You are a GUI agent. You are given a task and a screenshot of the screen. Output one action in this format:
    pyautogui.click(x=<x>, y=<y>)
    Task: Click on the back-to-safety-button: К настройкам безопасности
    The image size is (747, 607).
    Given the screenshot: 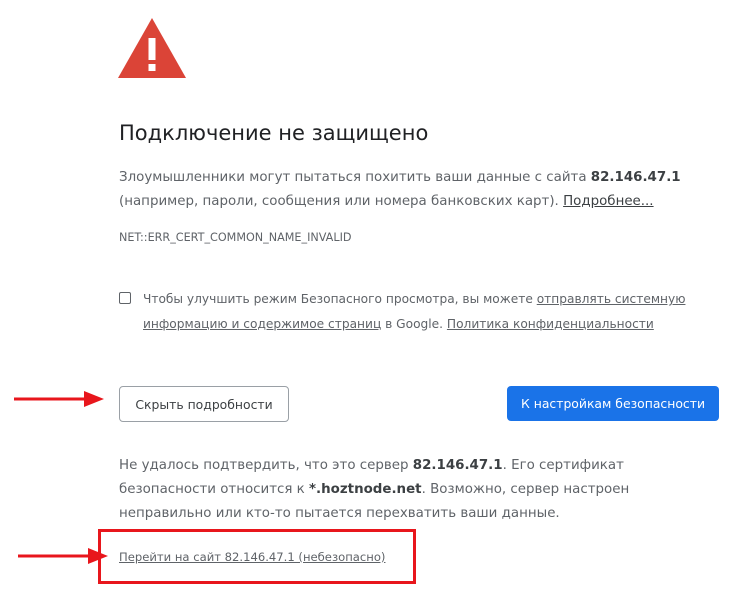 What is the action you would take?
    pyautogui.click(x=613, y=403)
    